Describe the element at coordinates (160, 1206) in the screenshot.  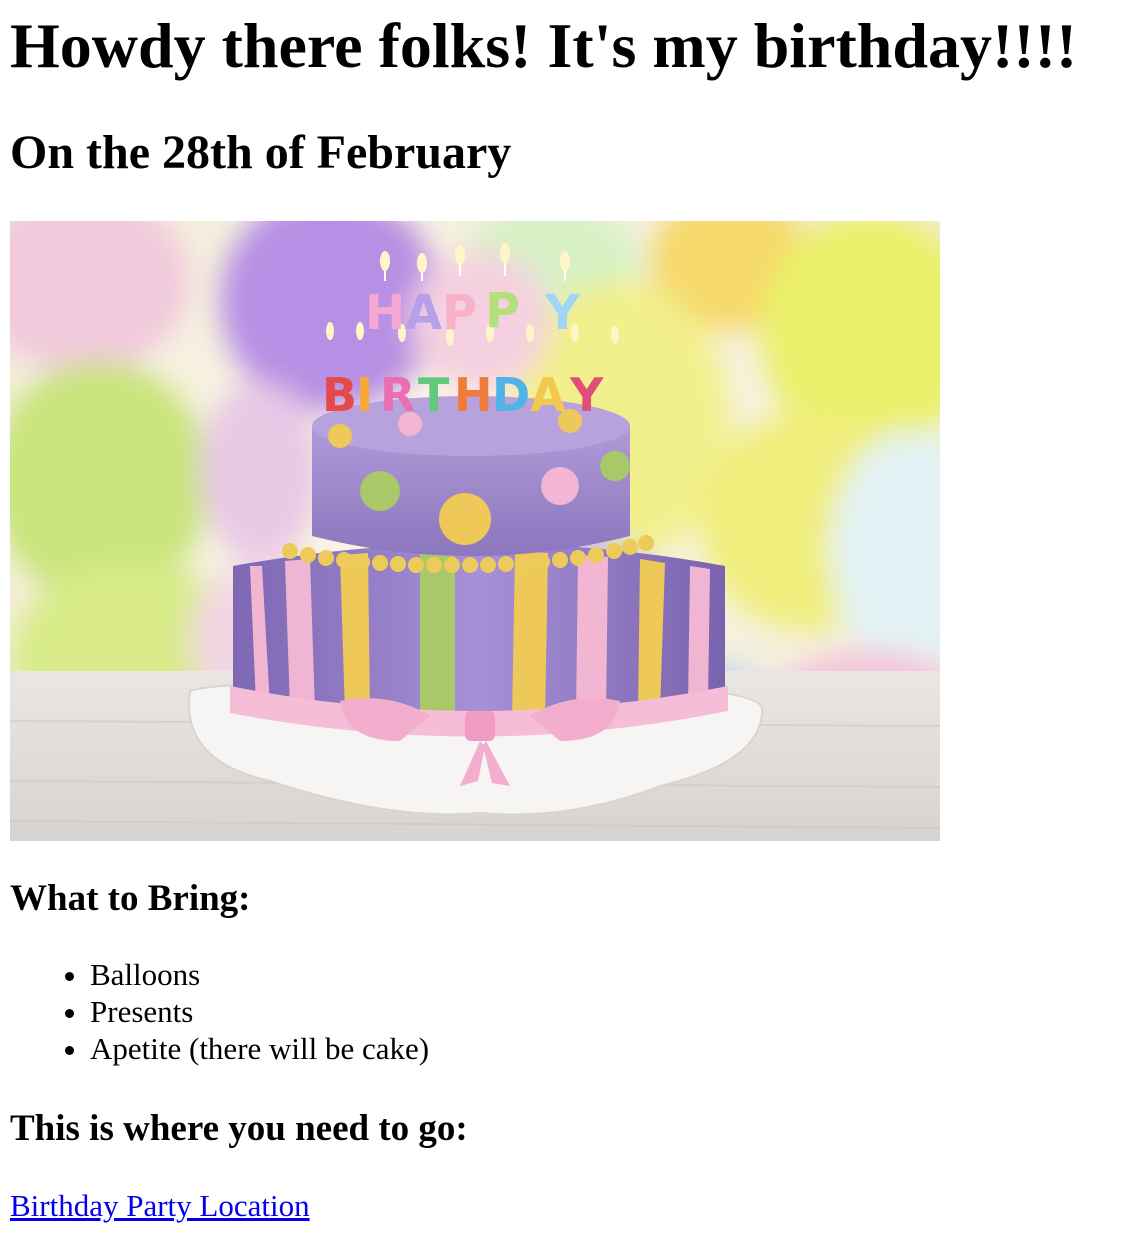
I see `birthday-party-location-link: Birthday Party Location` at that location.